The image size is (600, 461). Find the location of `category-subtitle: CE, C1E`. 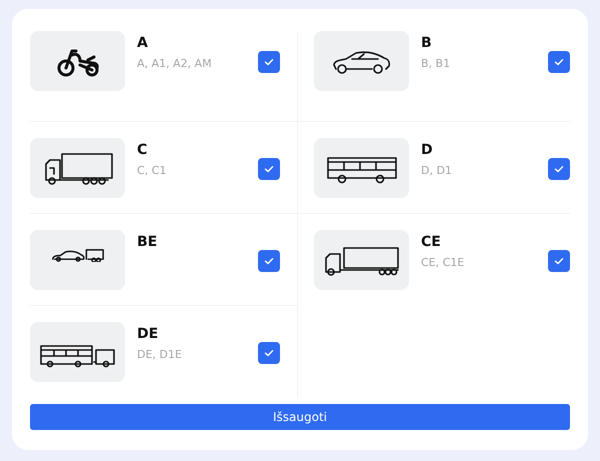

category-subtitle: CE, C1E is located at coordinates (443, 262).